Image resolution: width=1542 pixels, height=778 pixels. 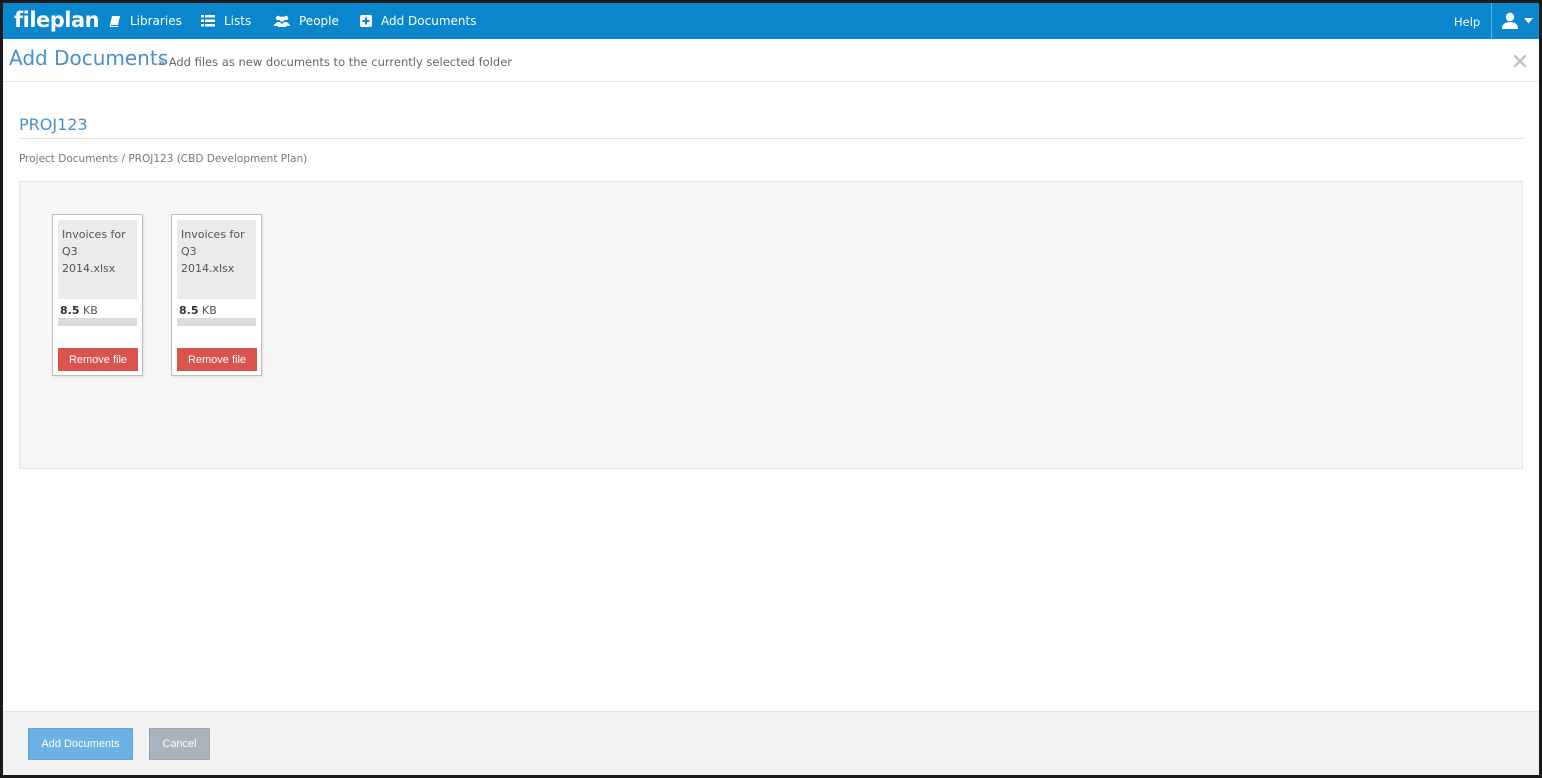 I want to click on caret-down-icon, so click(x=1528, y=21).